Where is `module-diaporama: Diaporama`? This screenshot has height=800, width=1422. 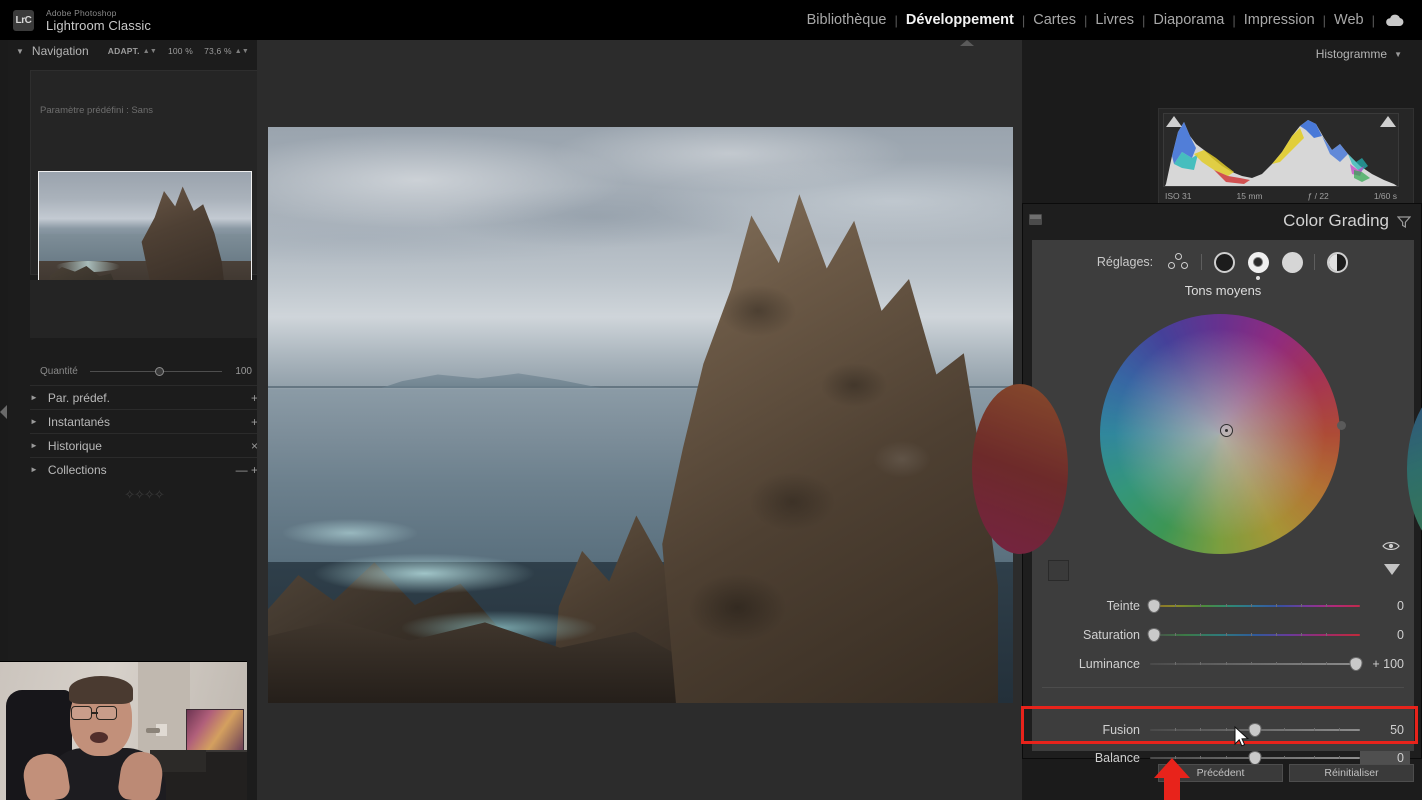 module-diaporama: Diaporama is located at coordinates (1188, 20).